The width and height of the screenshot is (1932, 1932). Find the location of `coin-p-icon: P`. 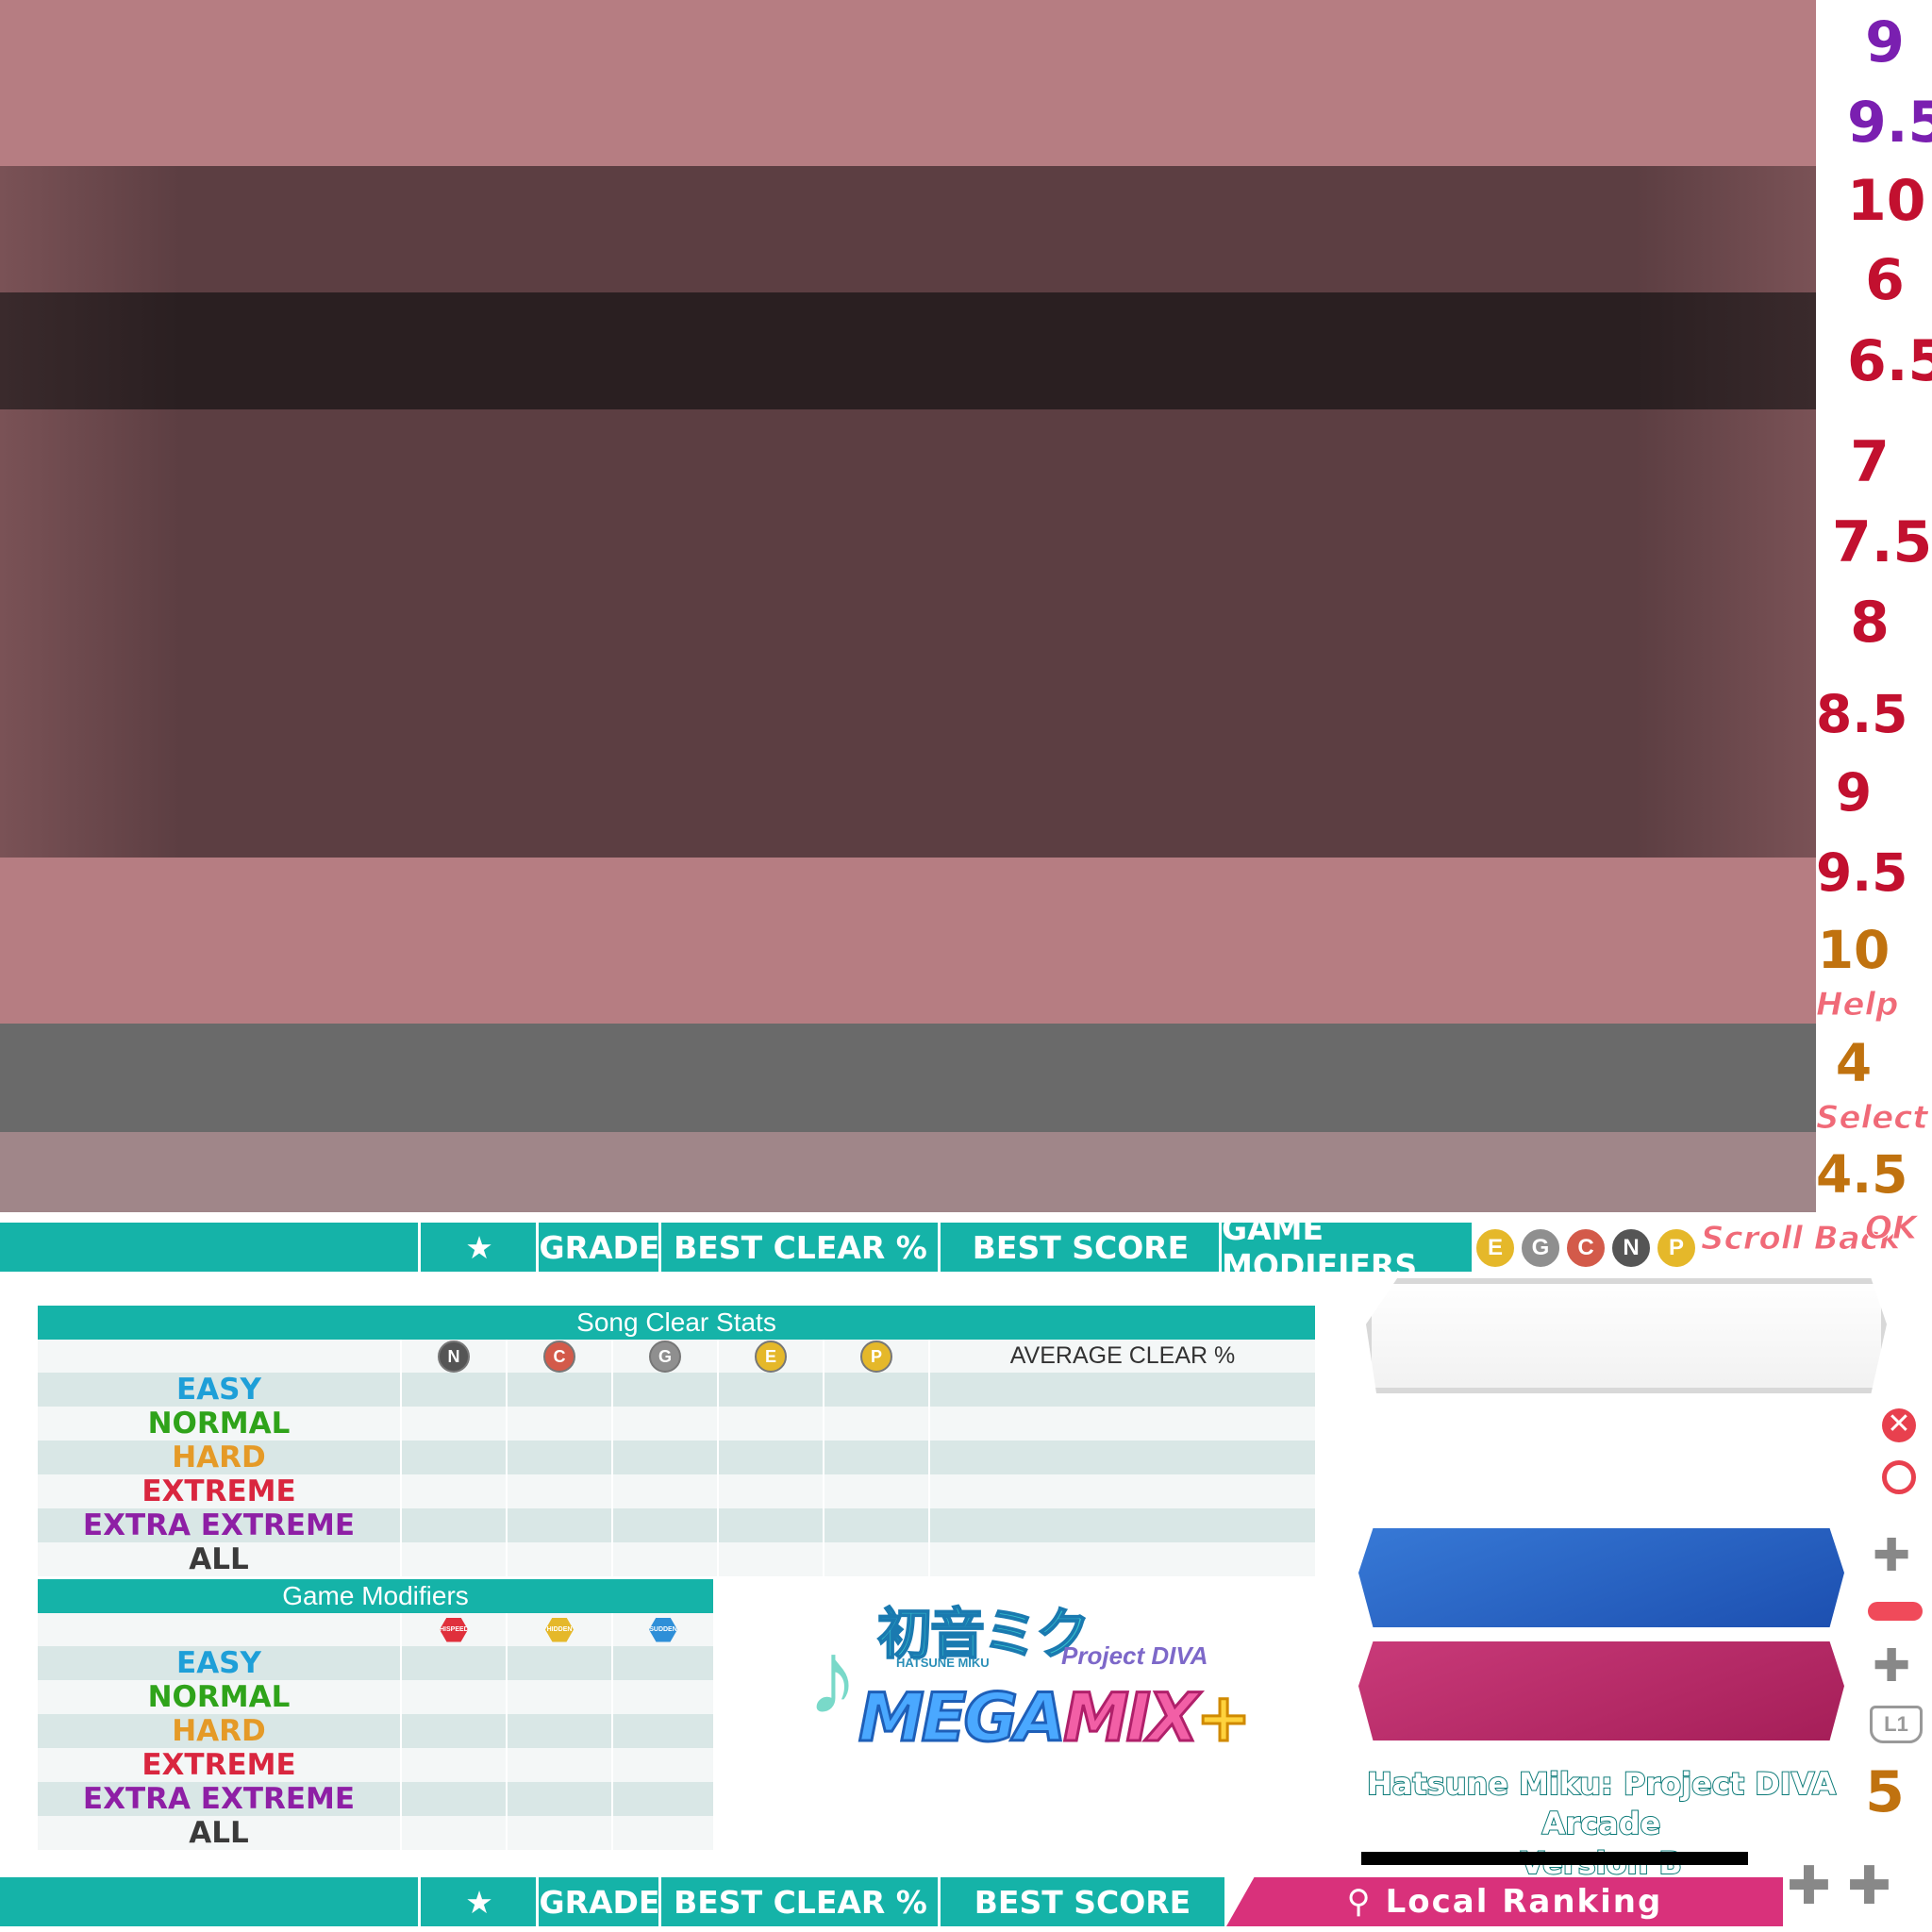

coin-p-icon: P is located at coordinates (1677, 1248).